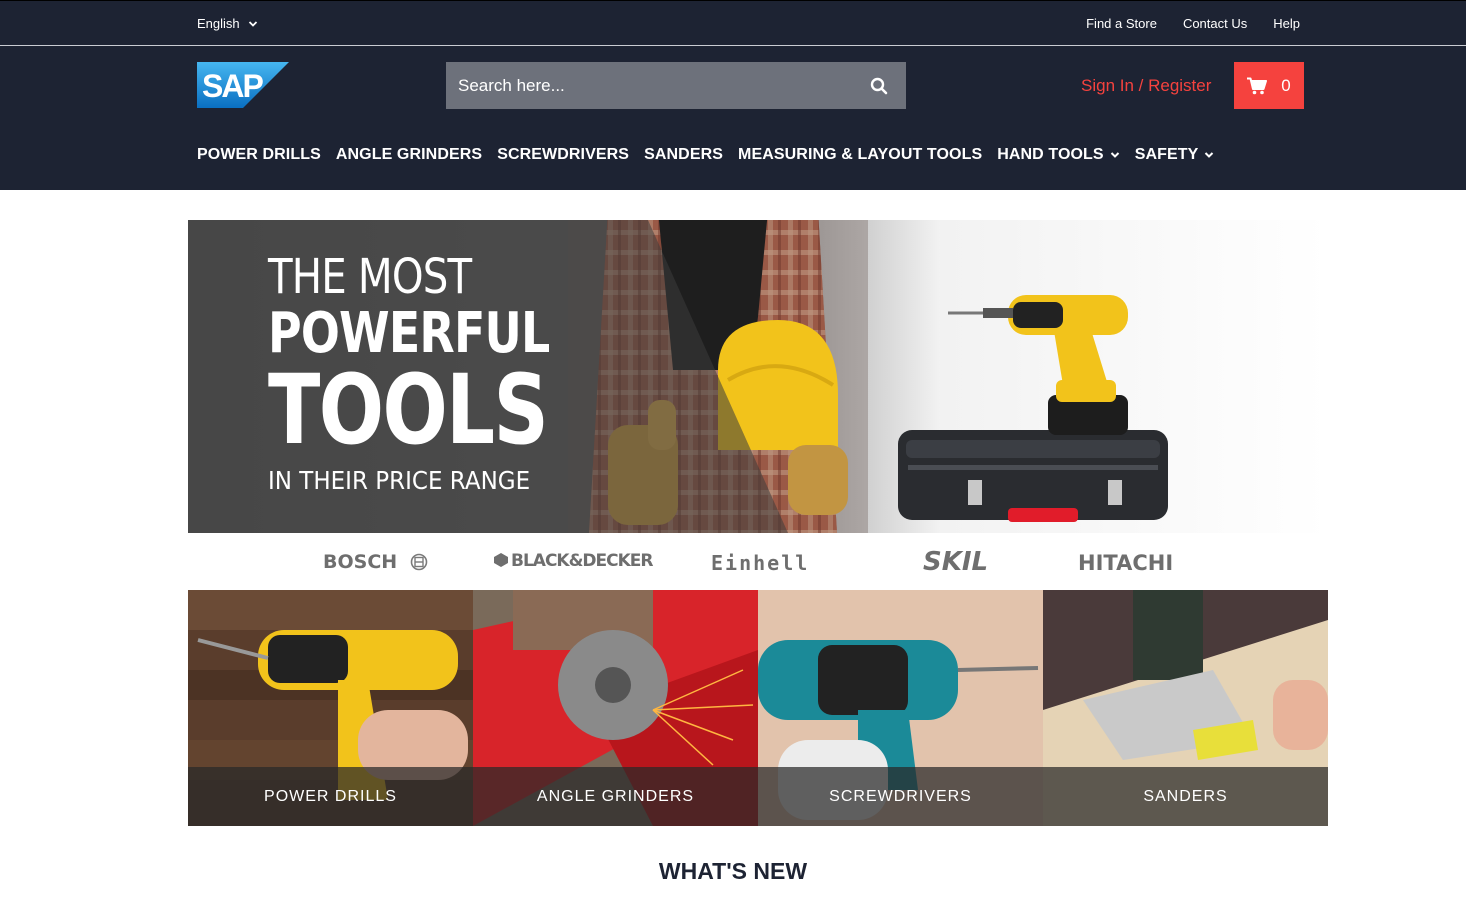  What do you see at coordinates (419, 562) in the screenshot?
I see `bosch-armature-icon` at bounding box center [419, 562].